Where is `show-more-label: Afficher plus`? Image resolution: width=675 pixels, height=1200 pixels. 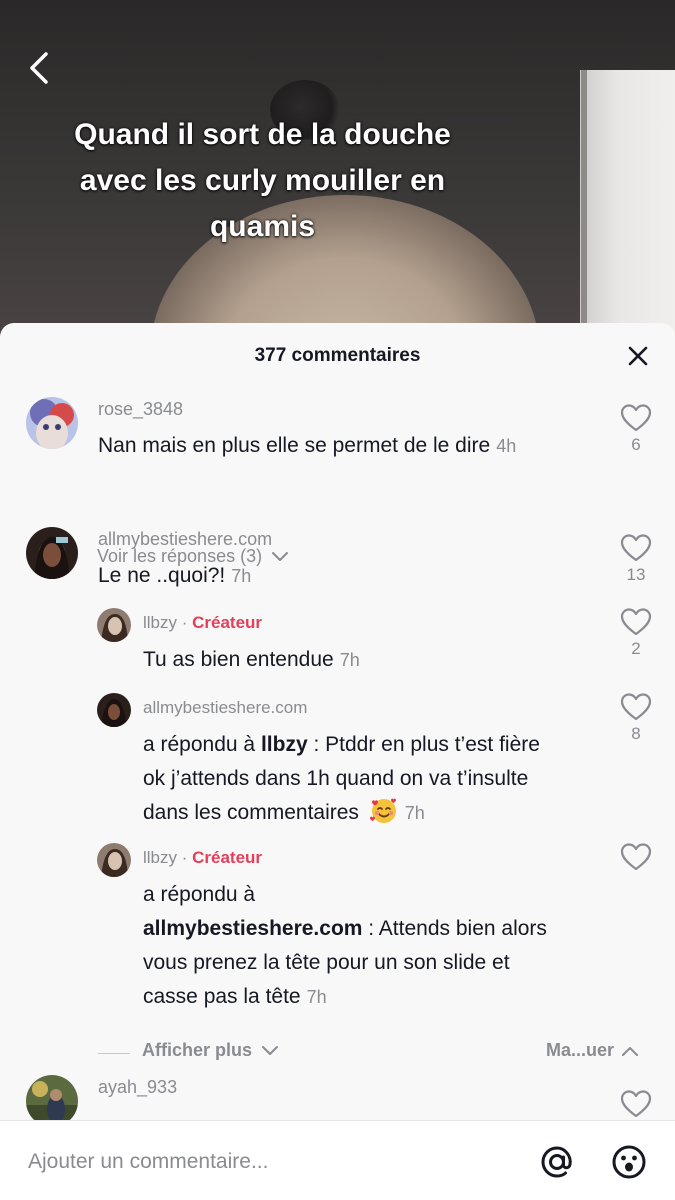
show-more-label: Afficher plus is located at coordinates (197, 1050).